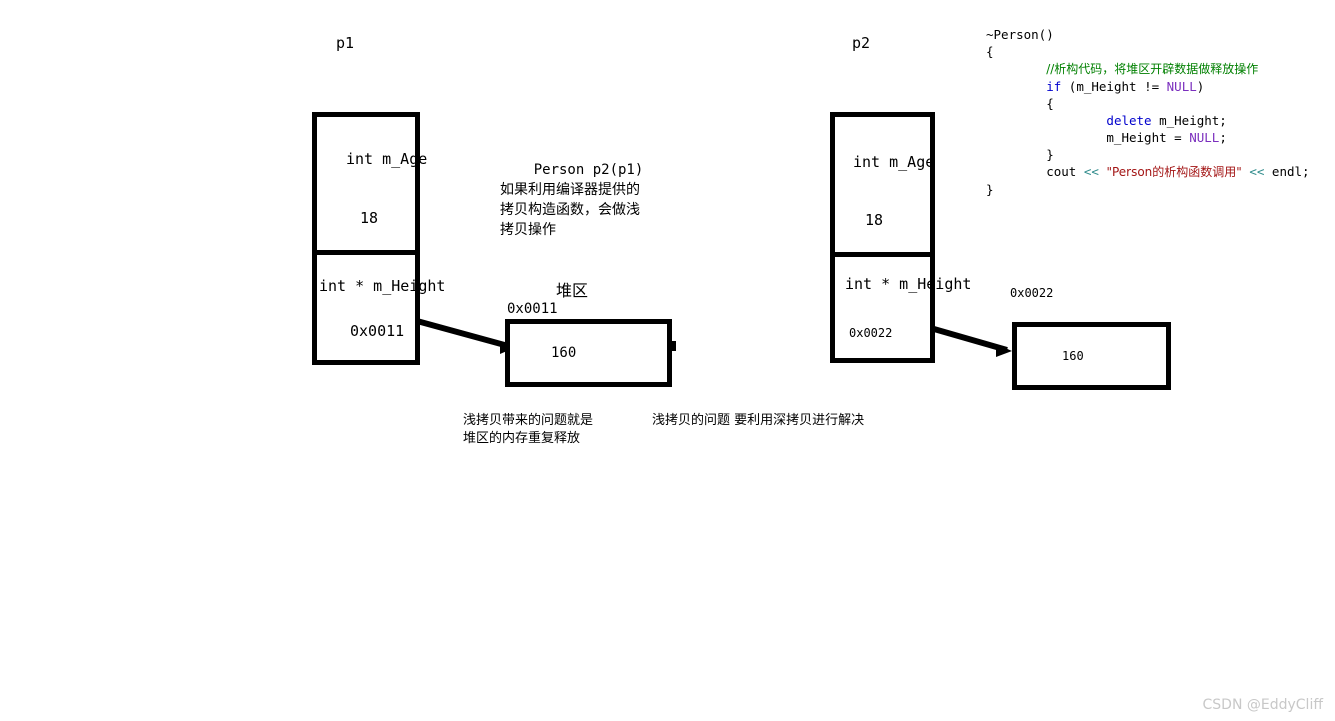  I want to click on p1-age-field-label: int m_Age, so click(387, 159).